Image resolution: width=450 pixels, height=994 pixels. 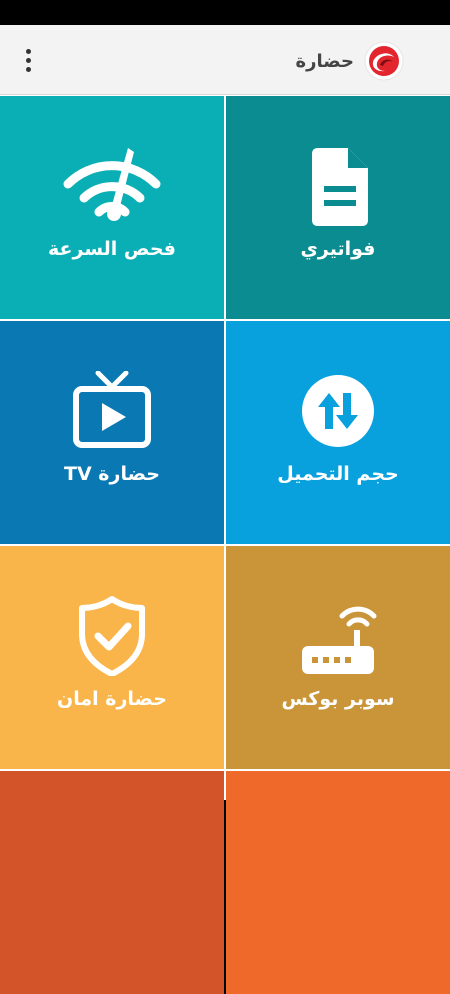 I want to click on more-options-button, so click(x=28, y=60).